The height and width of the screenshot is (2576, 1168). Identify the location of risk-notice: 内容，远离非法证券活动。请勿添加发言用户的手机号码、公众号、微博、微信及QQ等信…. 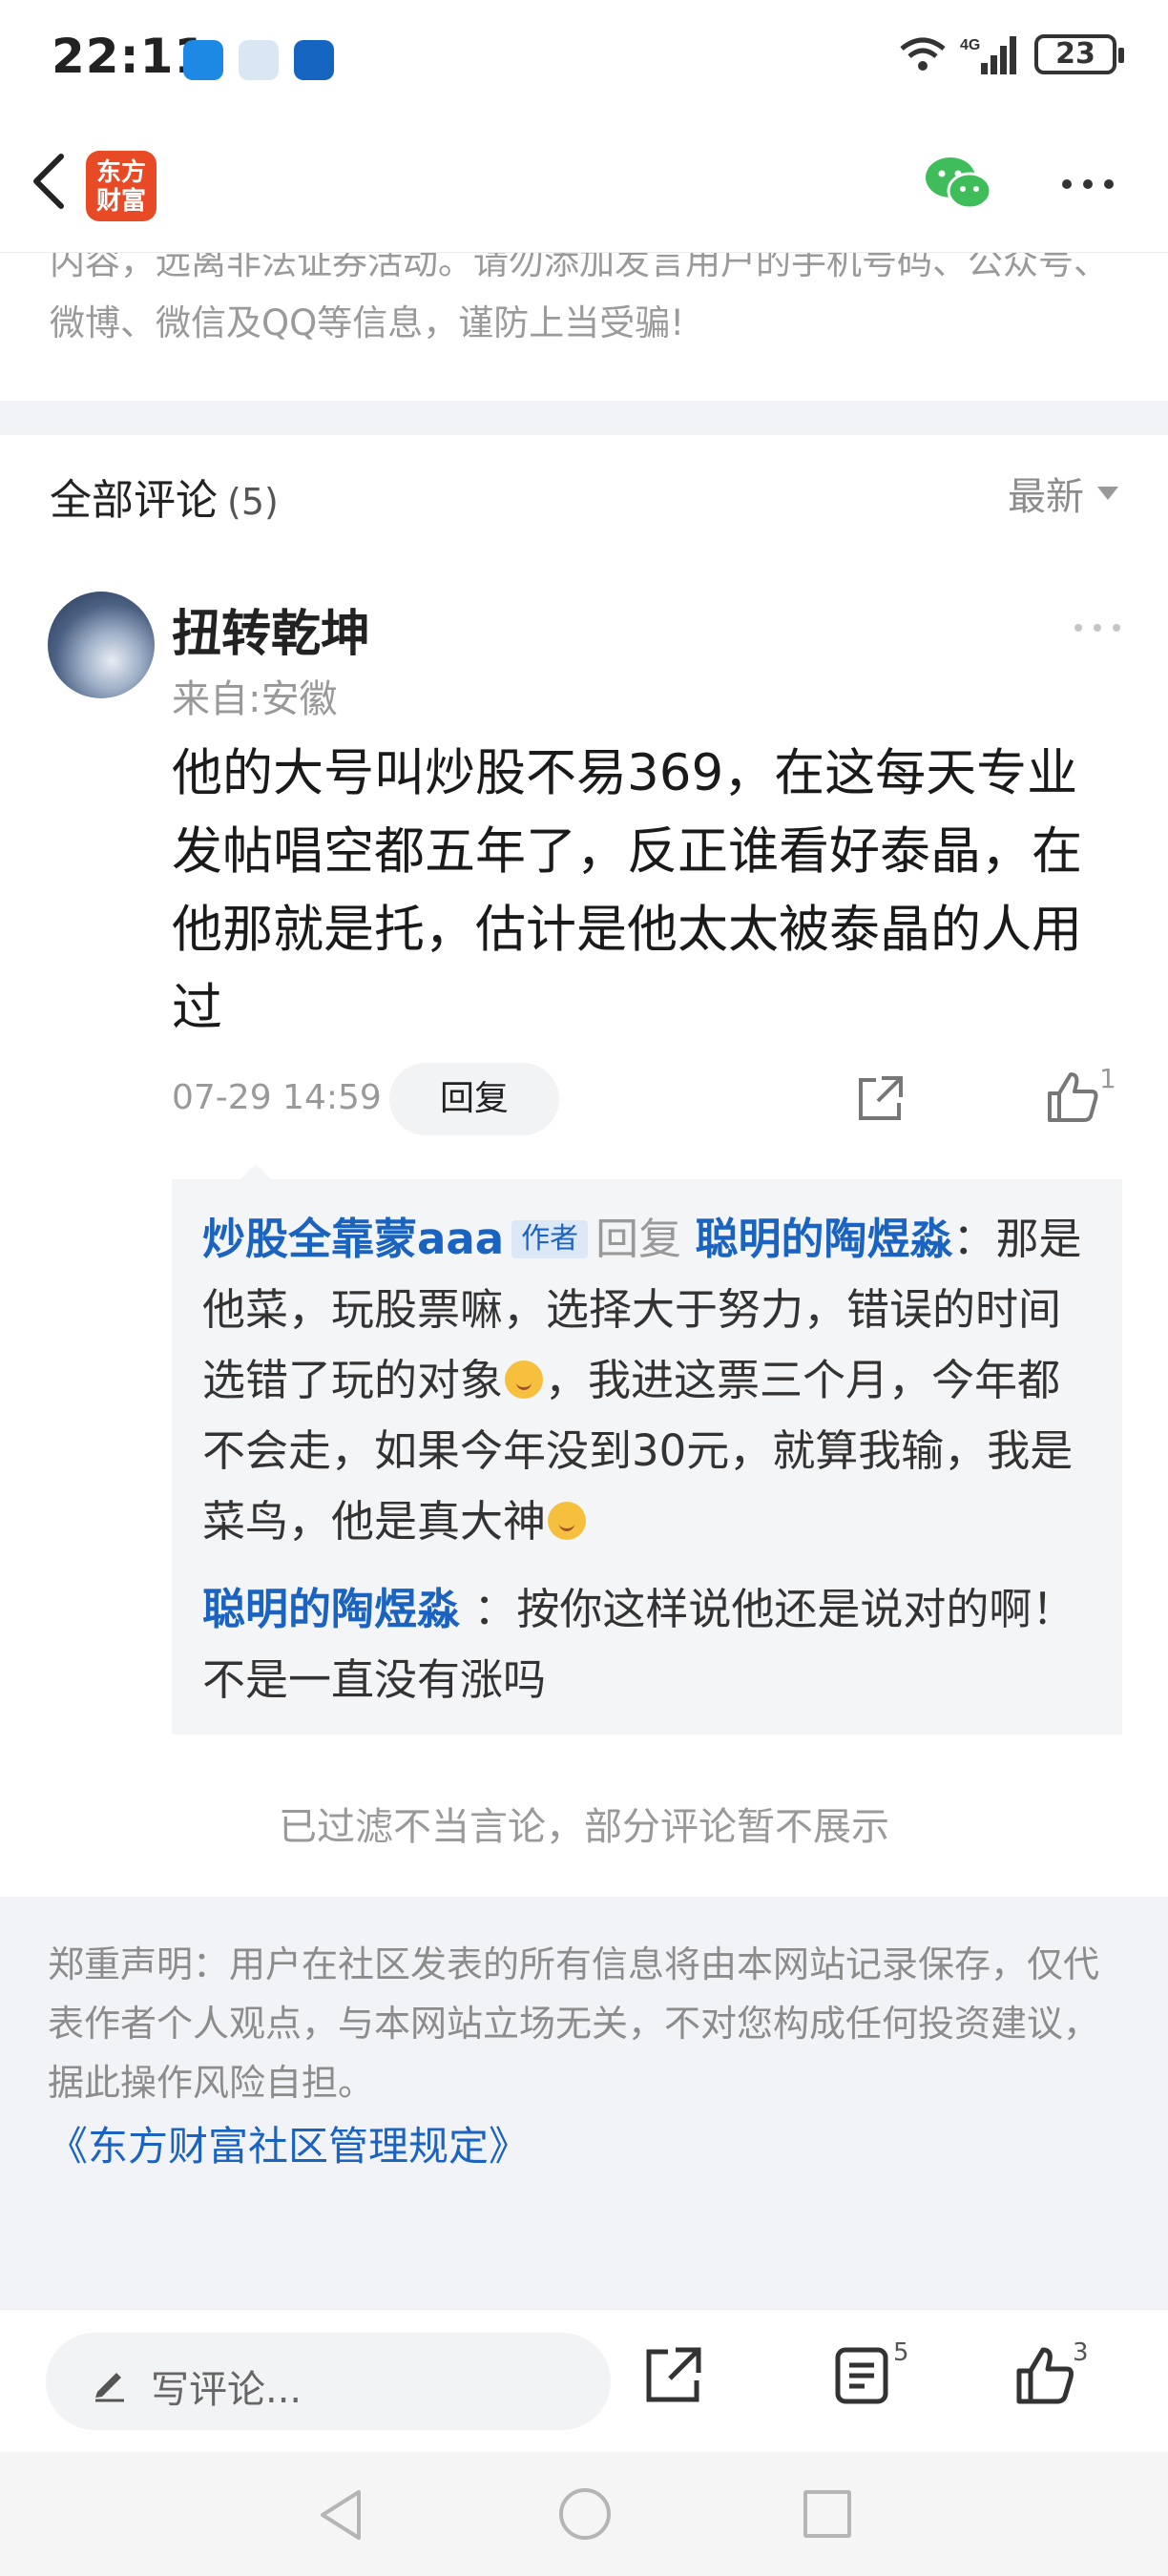
(584, 327).